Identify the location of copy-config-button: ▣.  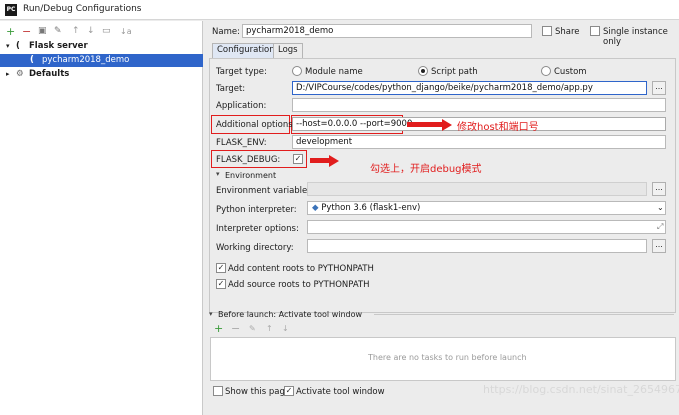
(42, 31).